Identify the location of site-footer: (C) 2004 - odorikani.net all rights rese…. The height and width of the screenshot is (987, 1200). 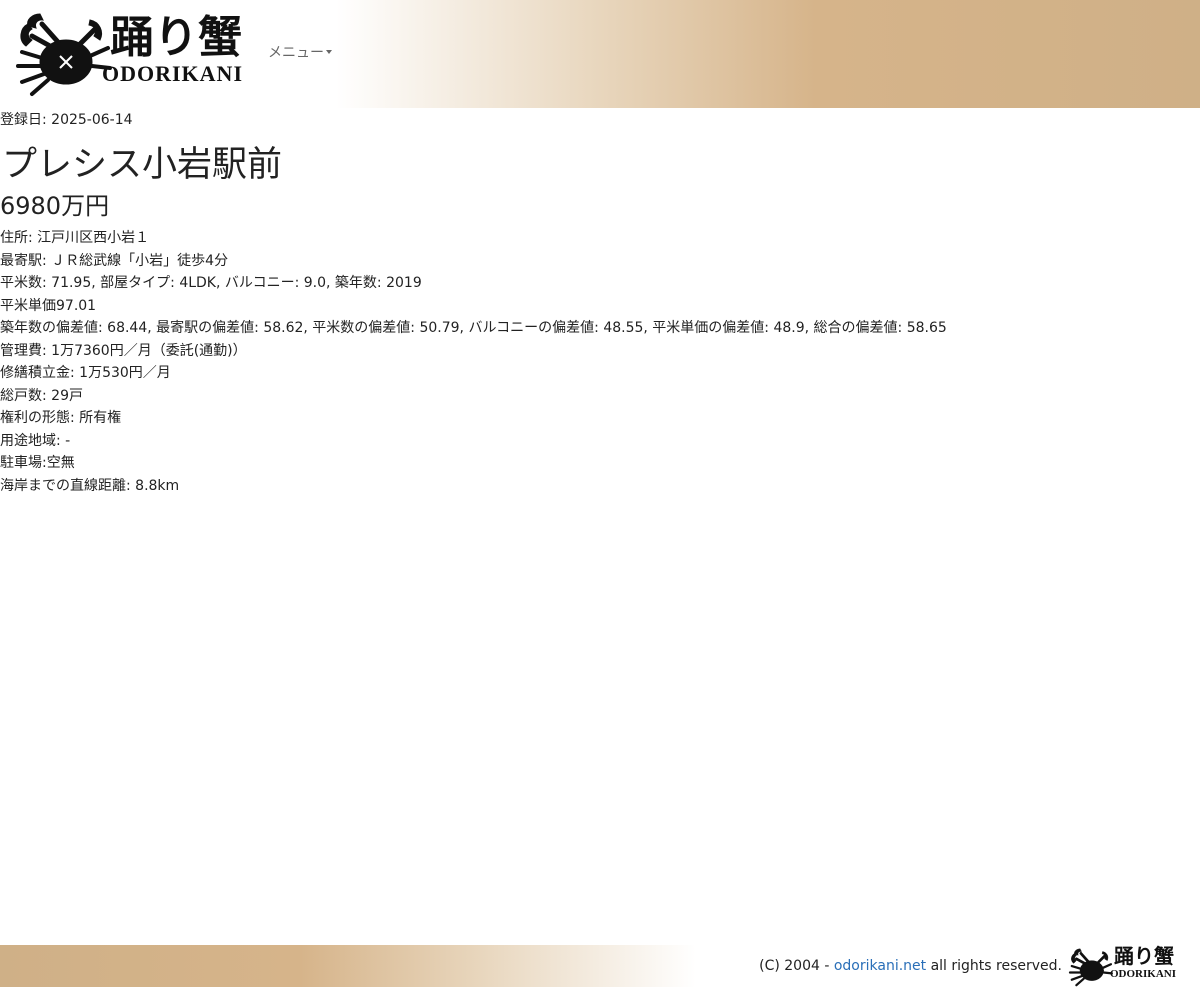
(600, 966).